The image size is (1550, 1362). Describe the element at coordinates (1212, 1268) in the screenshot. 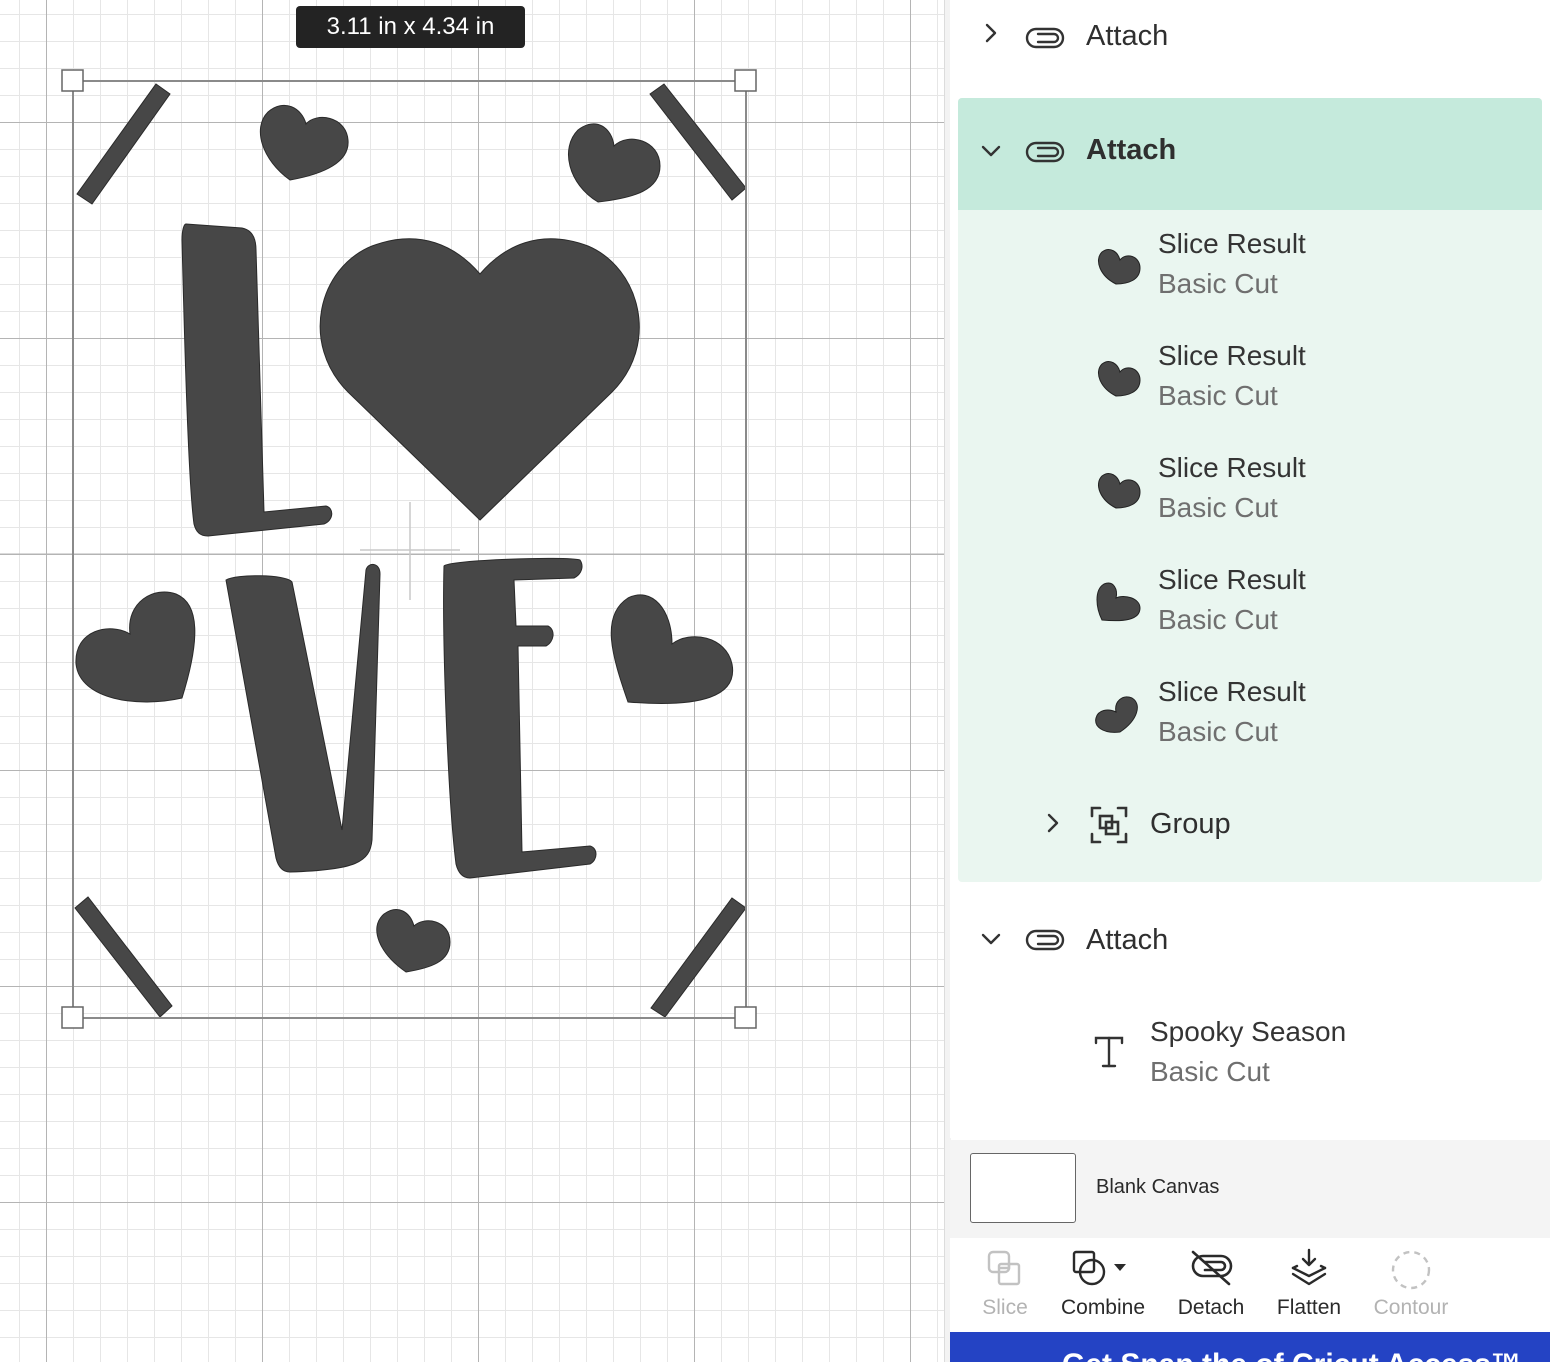

I see `detach-icon` at that location.